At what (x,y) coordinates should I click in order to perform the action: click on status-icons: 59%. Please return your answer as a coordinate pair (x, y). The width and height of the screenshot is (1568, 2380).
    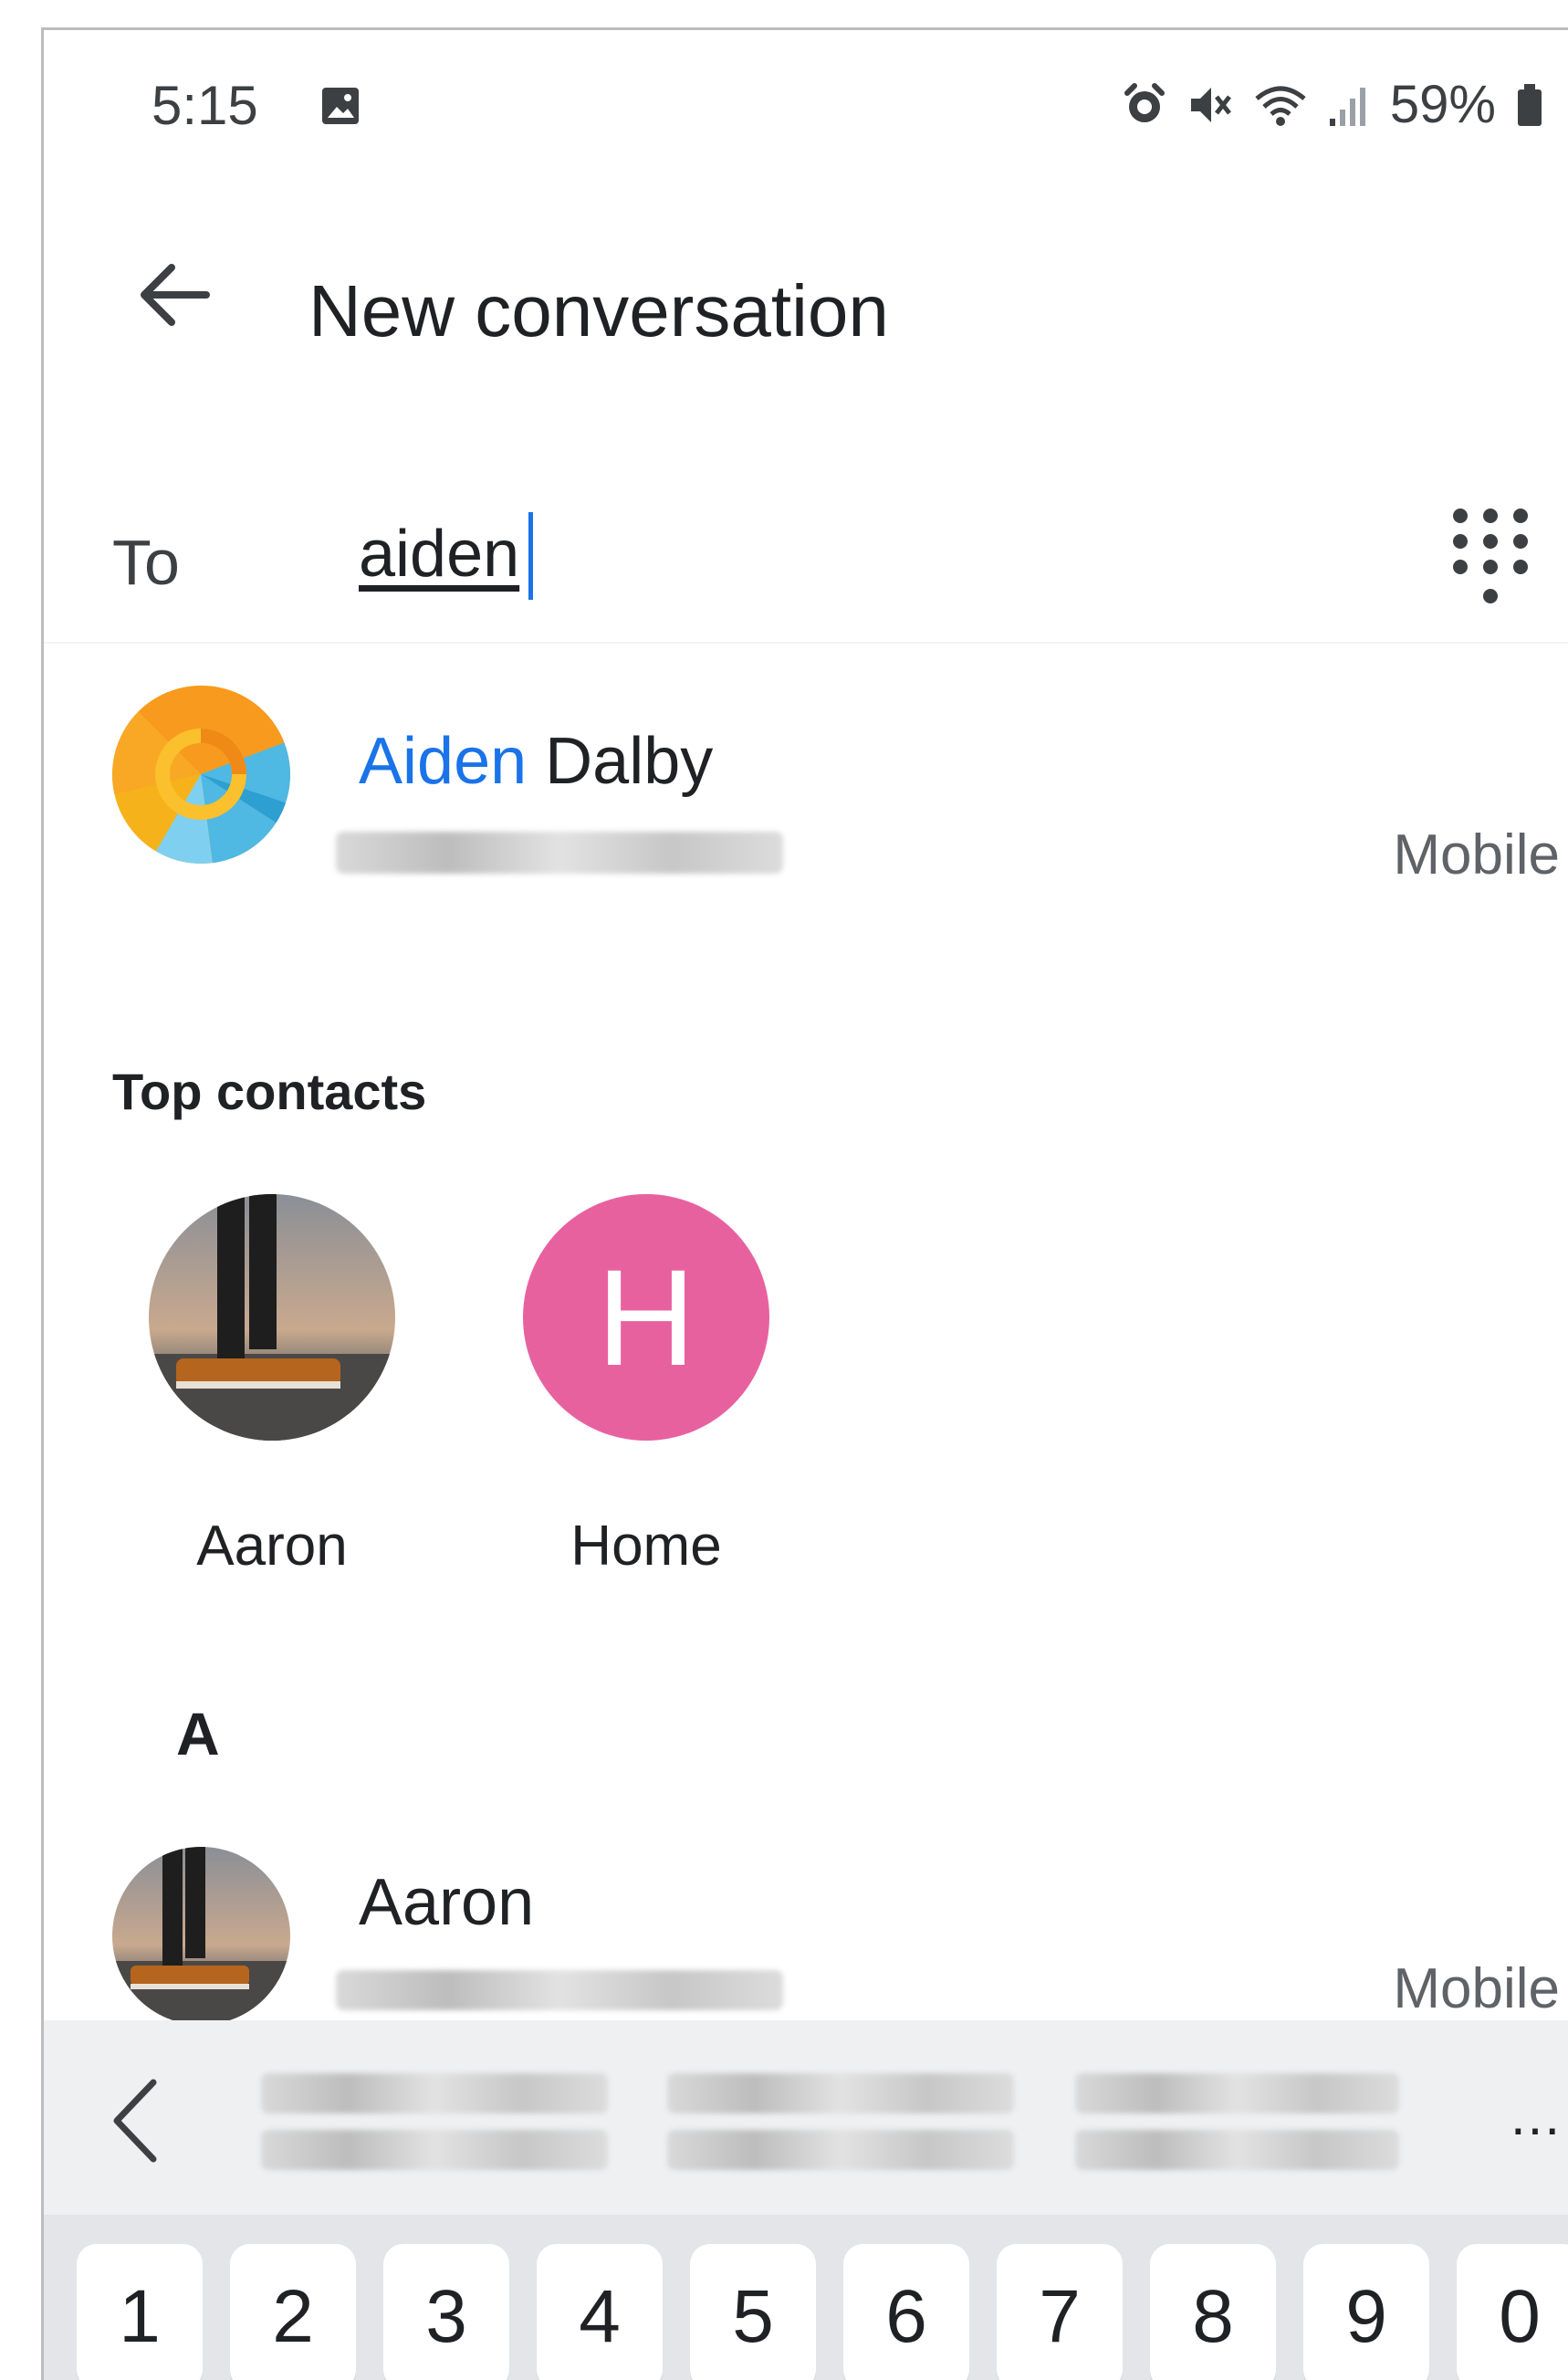
    Looking at the image, I should click on (1332, 104).